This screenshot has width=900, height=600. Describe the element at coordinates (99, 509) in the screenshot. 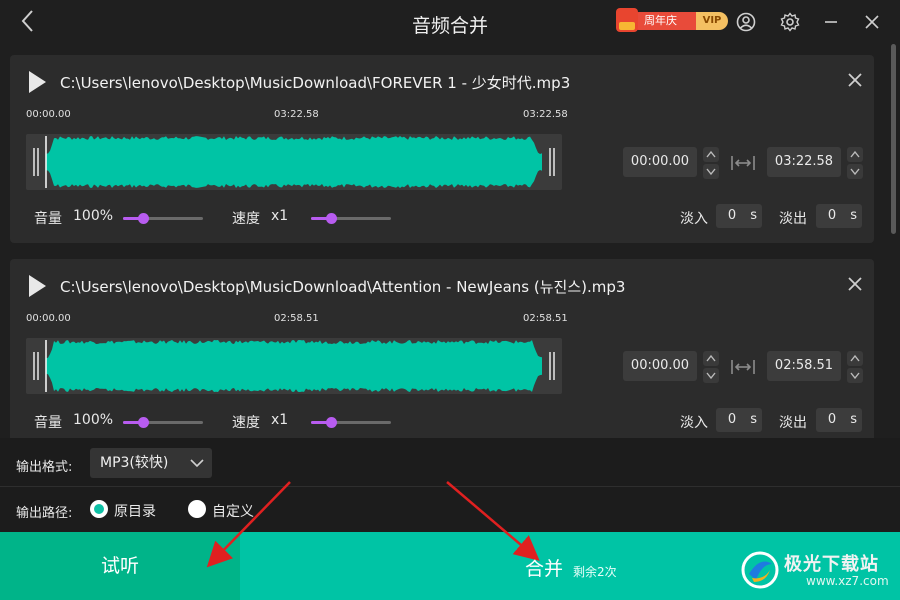

I see `radio-original-directory` at that location.